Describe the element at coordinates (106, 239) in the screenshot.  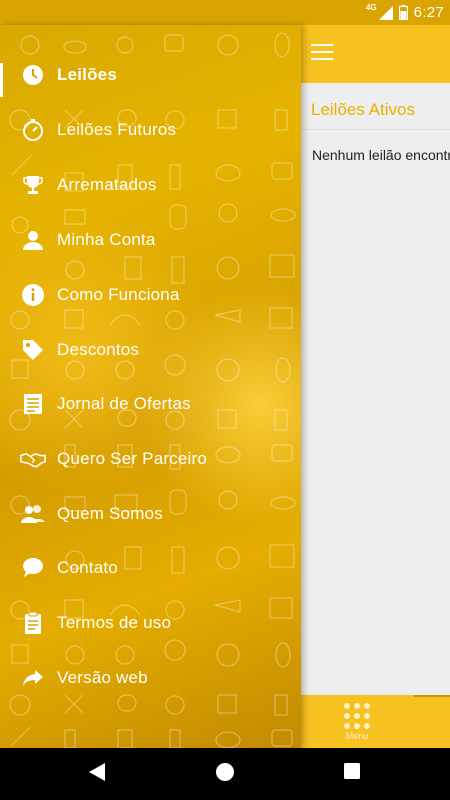
I see `drawer-item-label: Minha Conta` at that location.